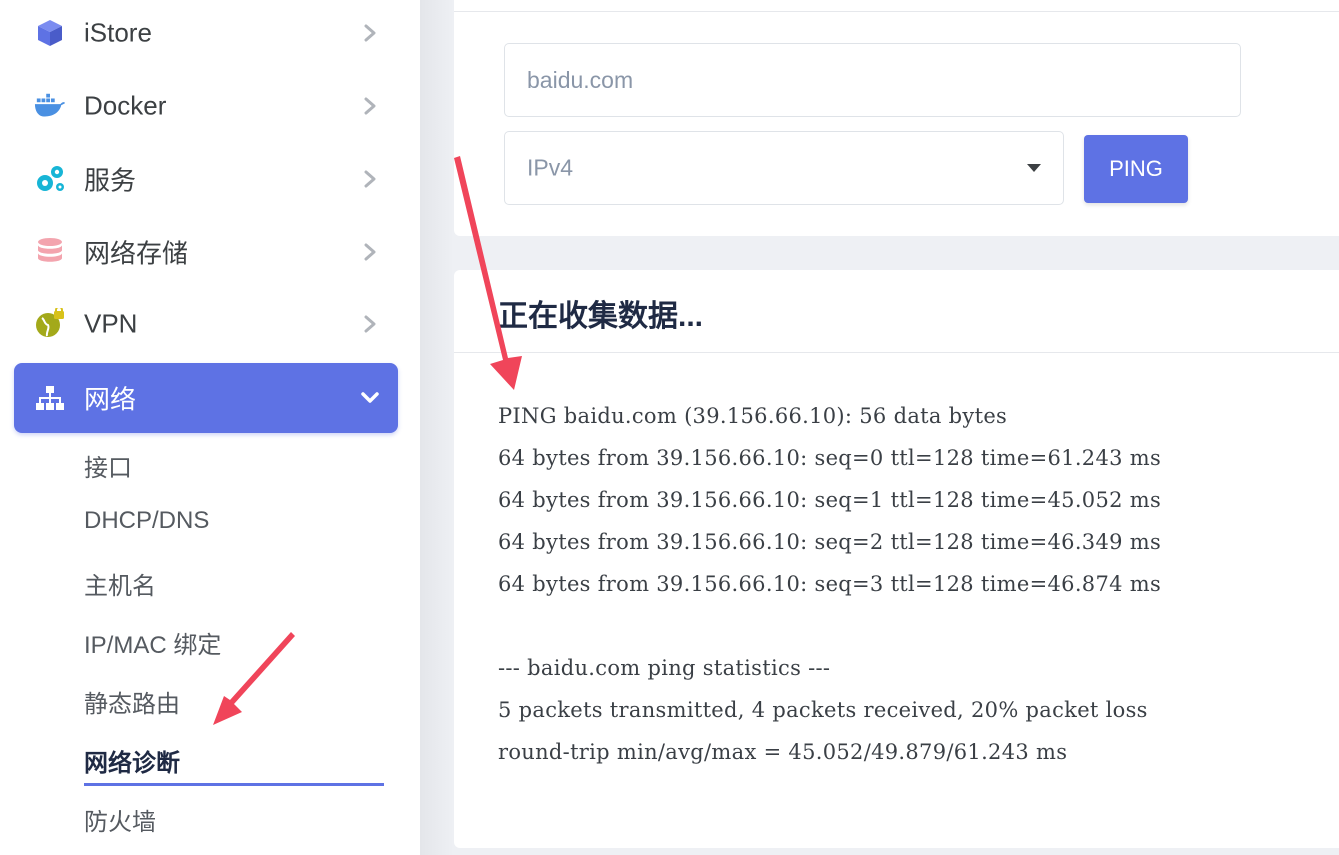  Describe the element at coordinates (110, 399) in the screenshot. I see `sidebar-item-label: 网络` at that location.